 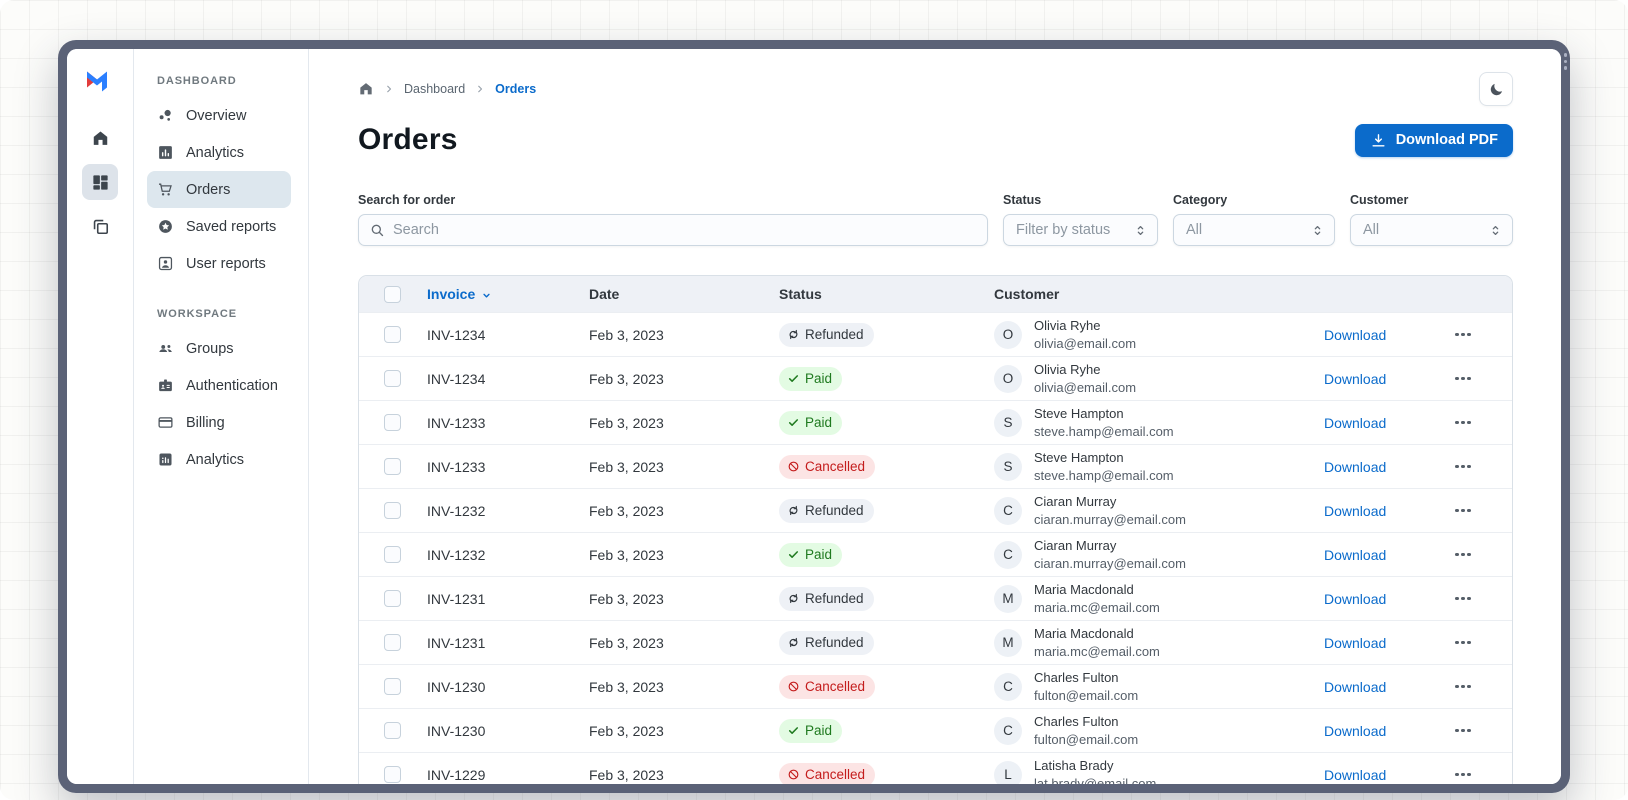 What do you see at coordinates (456, 774) in the screenshot?
I see `invoice-cell: INV-1229` at bounding box center [456, 774].